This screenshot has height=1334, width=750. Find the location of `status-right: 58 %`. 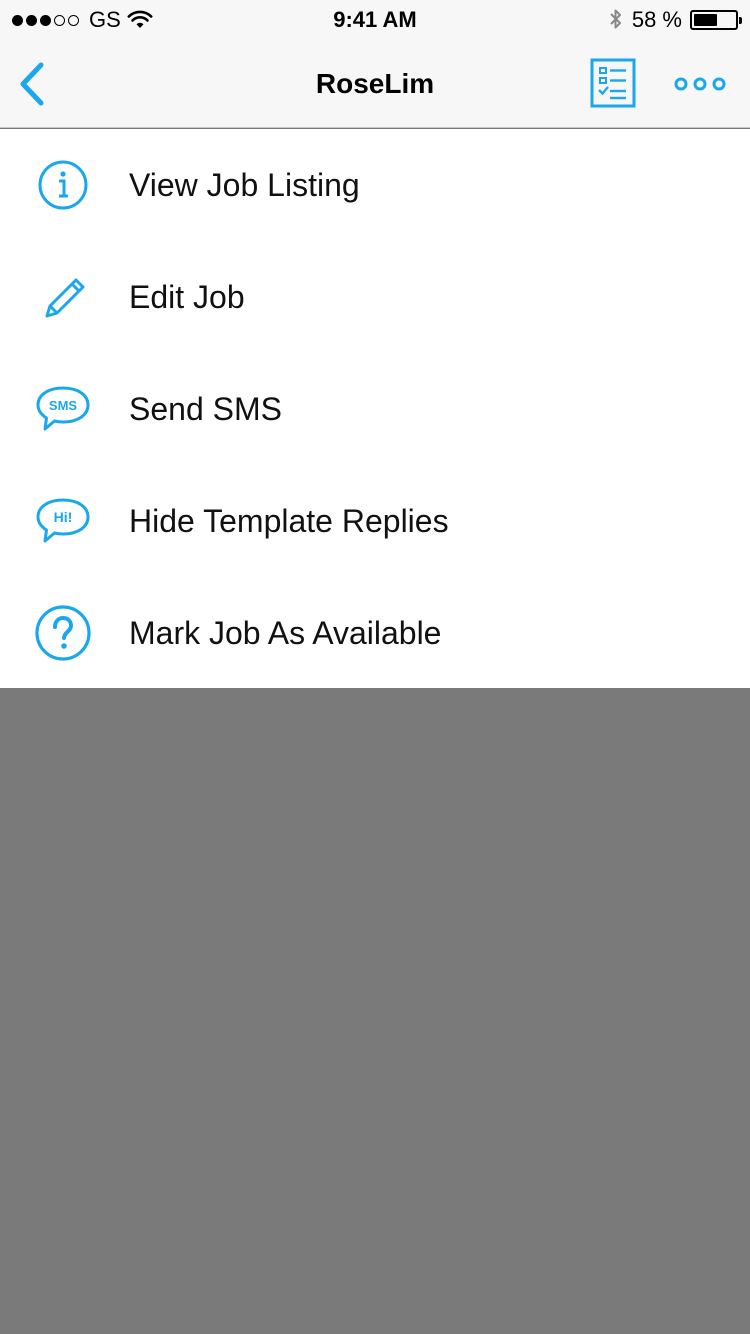

status-right: 58 % is located at coordinates (675, 20).